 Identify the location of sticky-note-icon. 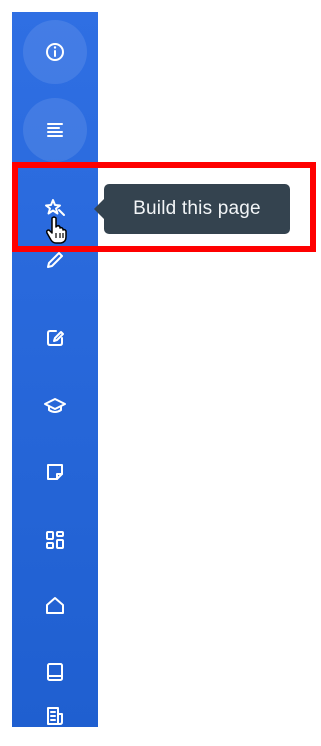
(55, 472).